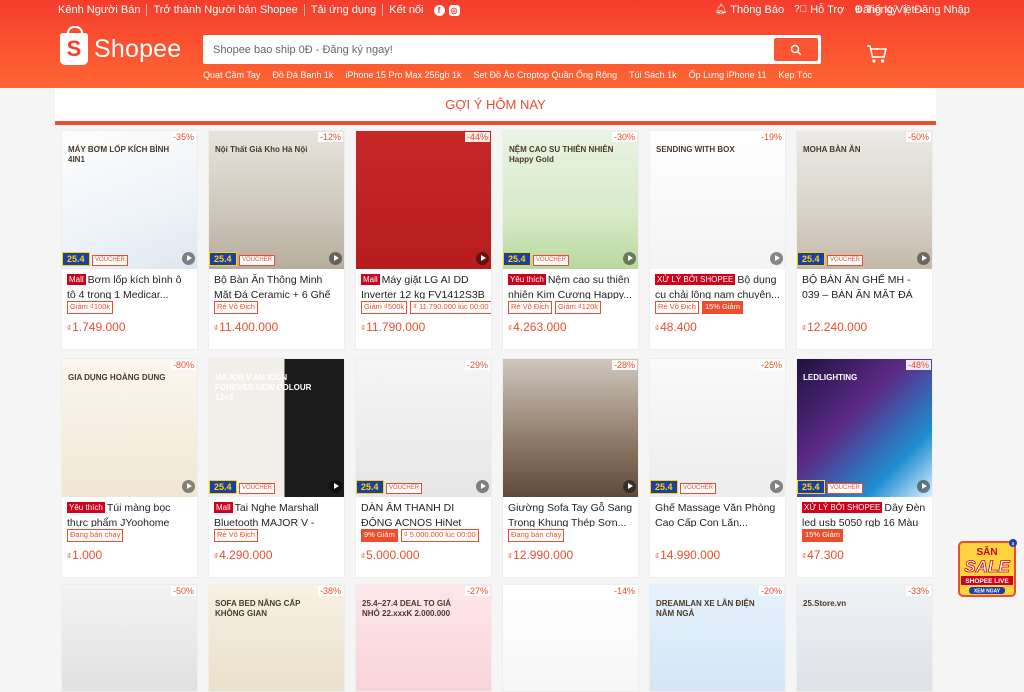 This screenshot has height=692, width=1024. Describe the element at coordinates (771, 137) in the screenshot. I see `discount-badge: -19%` at that location.